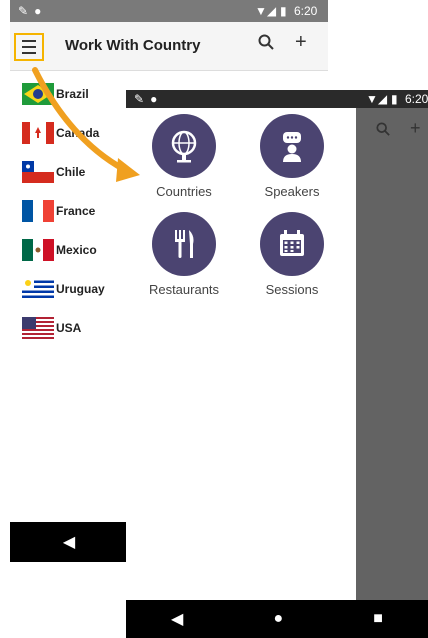 The width and height of the screenshot is (428, 638). I want to click on chile-flag-icon, so click(38, 171).